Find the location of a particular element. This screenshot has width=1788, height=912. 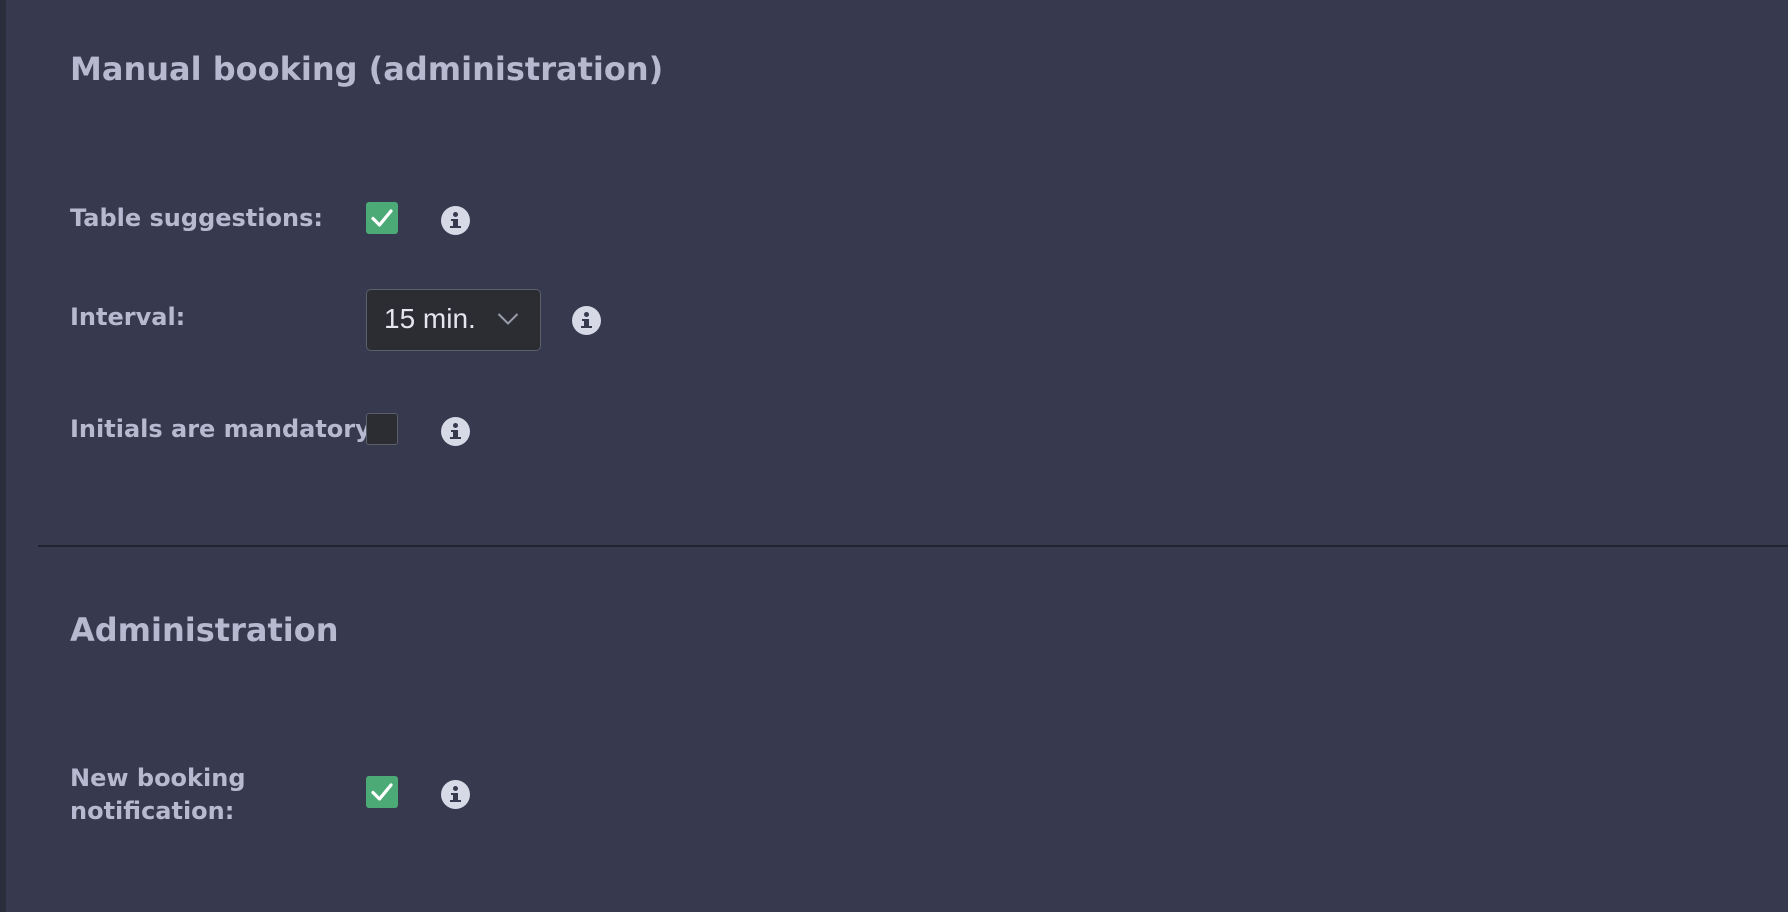

initials-mandatory-label: Initials are mandatory: is located at coordinates (225, 429).